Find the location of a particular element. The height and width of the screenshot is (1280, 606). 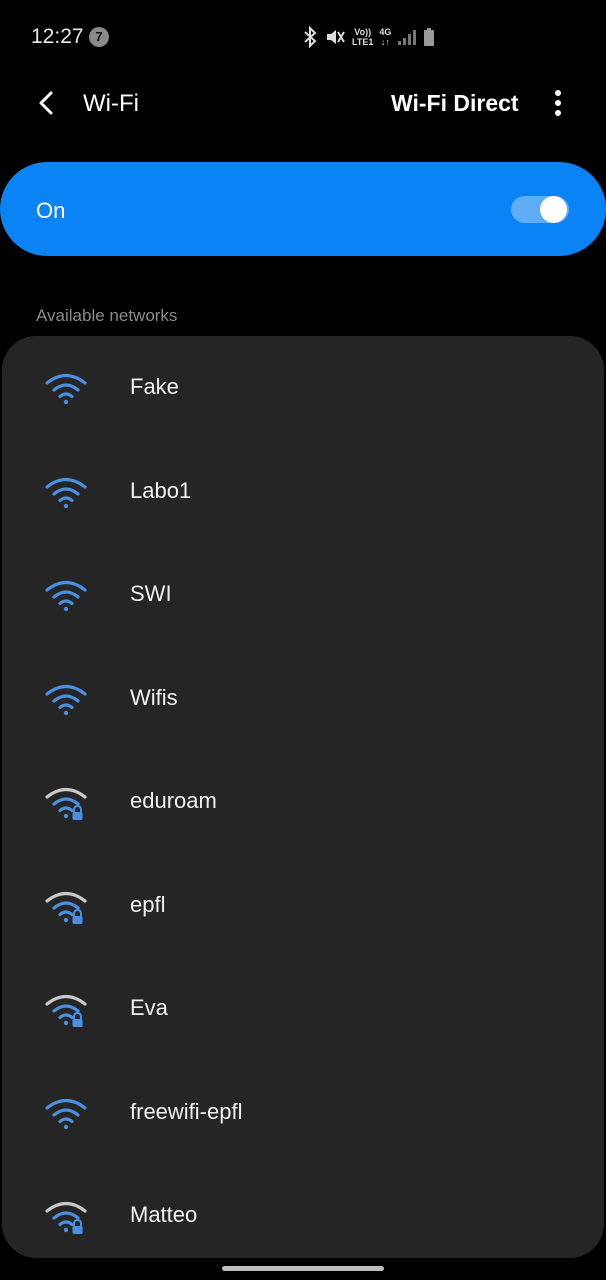

available-networks-header: Available networks is located at coordinates (107, 315).